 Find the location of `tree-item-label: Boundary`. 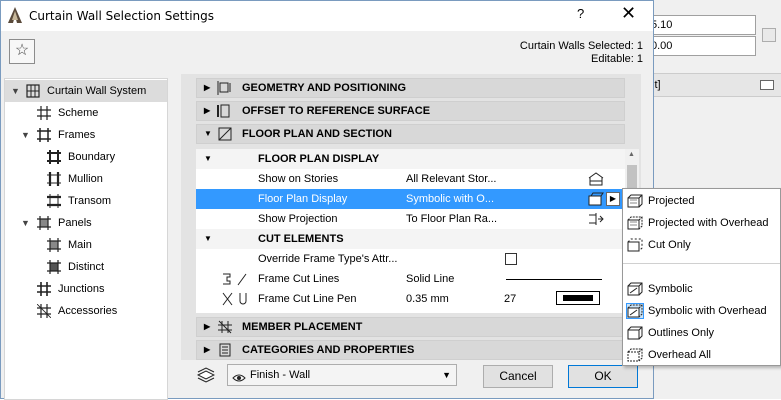

tree-item-label: Boundary is located at coordinates (92, 157).